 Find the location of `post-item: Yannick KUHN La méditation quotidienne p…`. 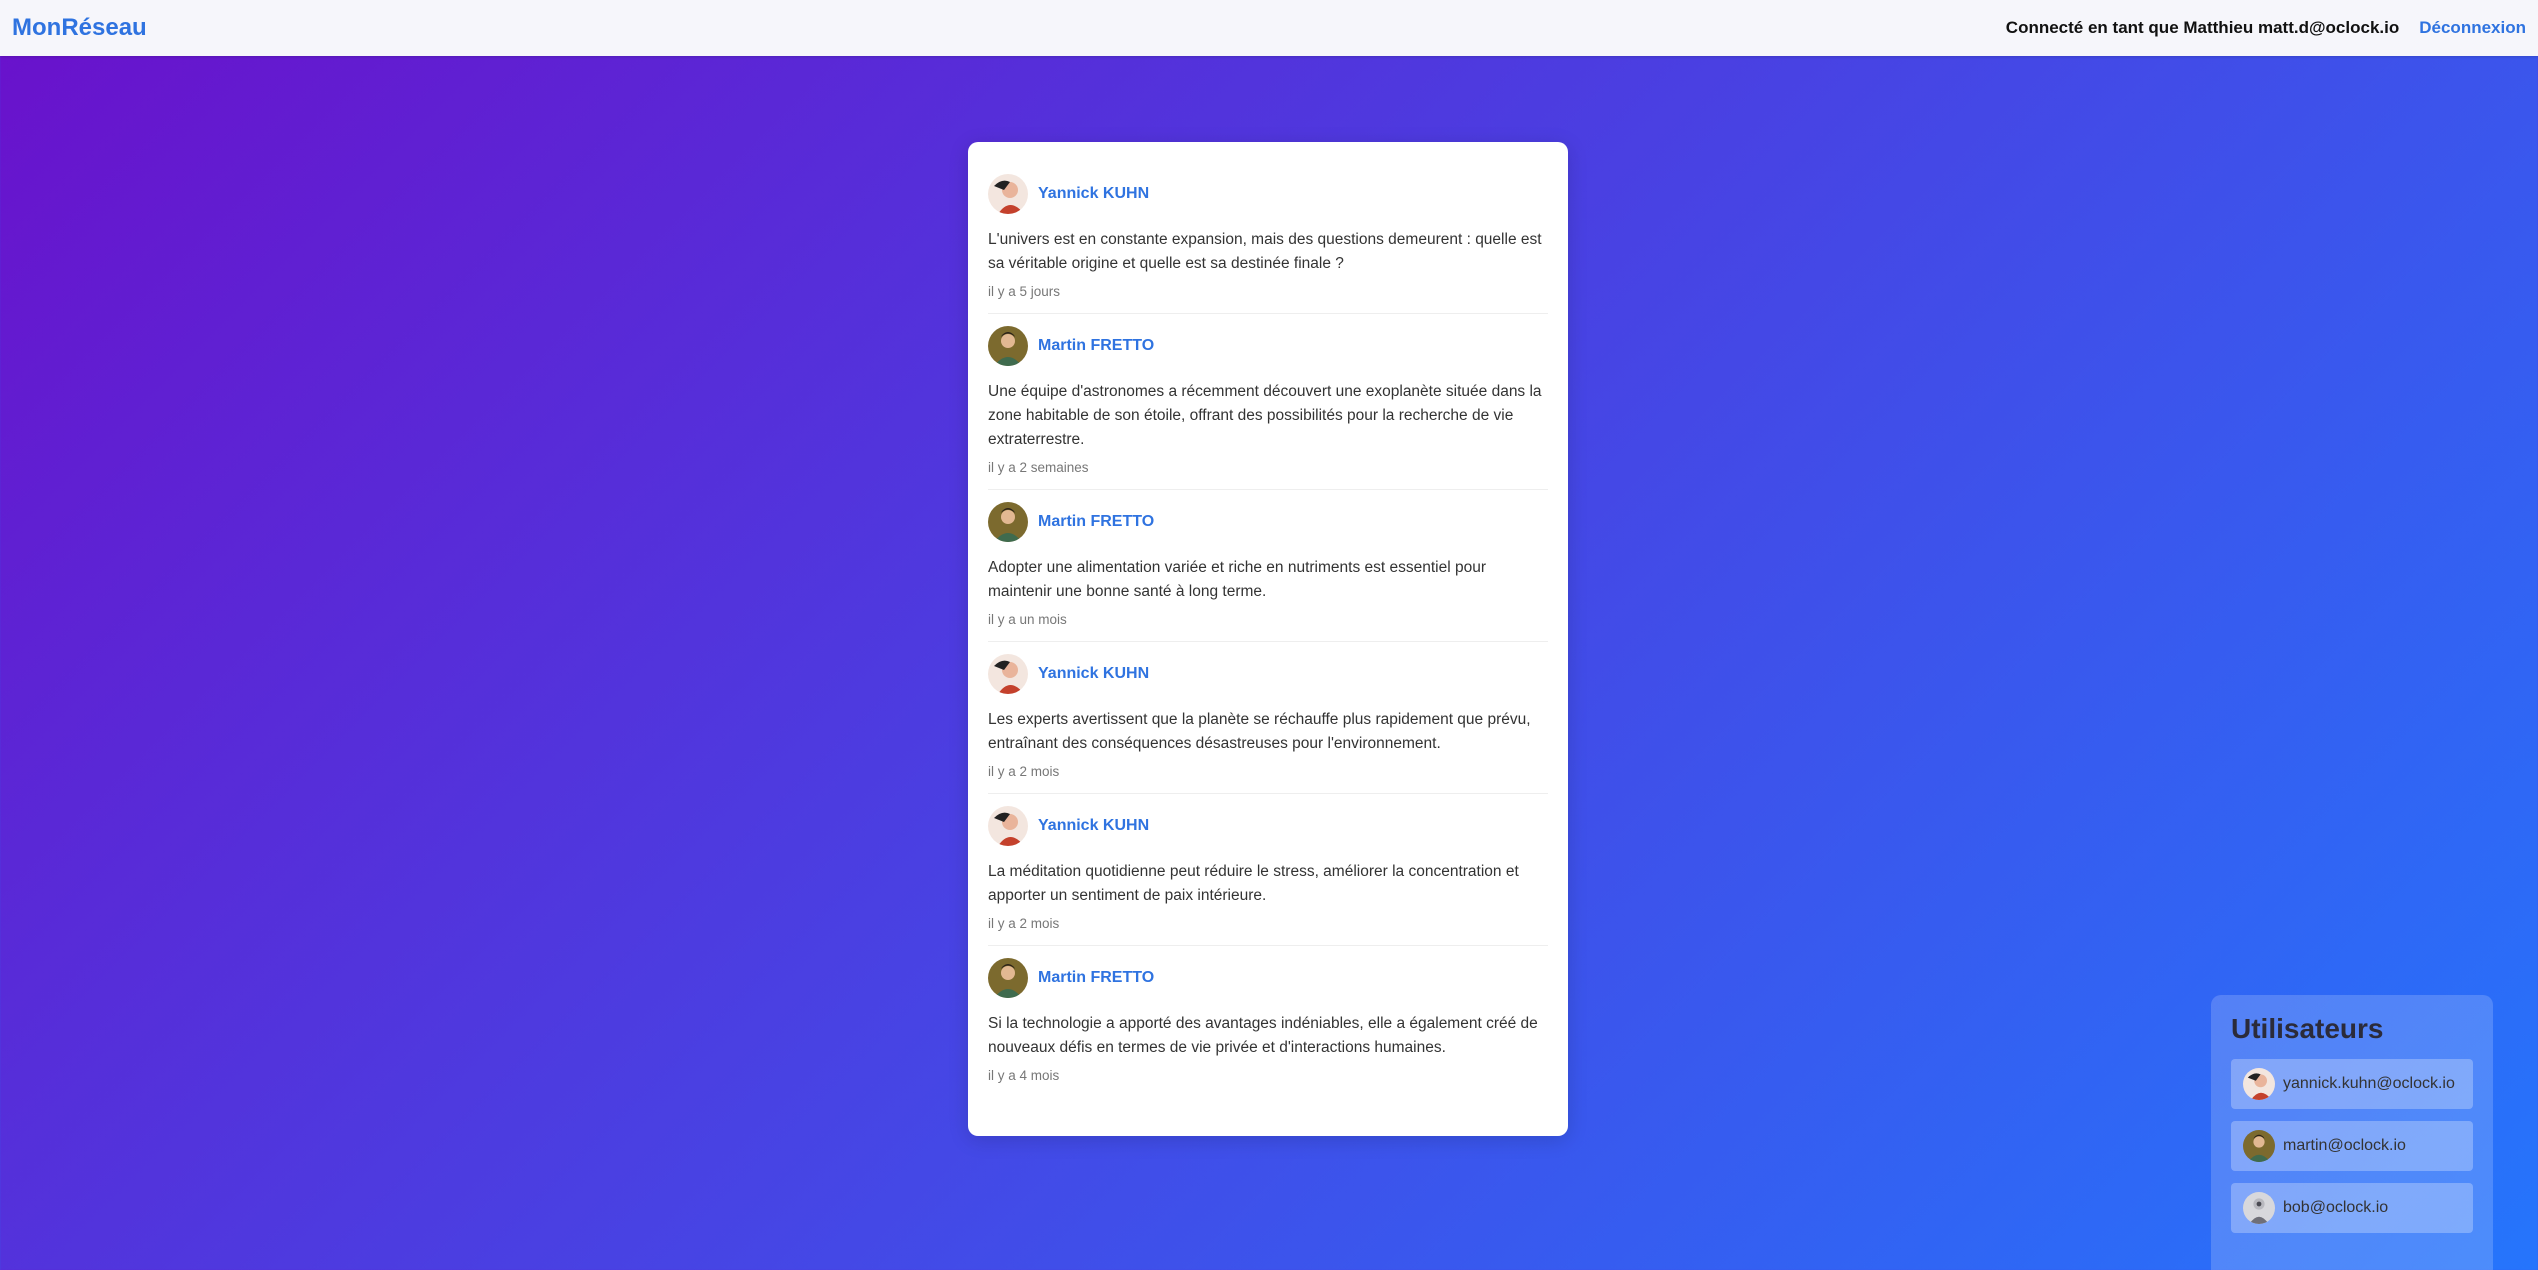

post-item: Yannick KUHN La méditation quotidienne p… is located at coordinates (1268, 870).